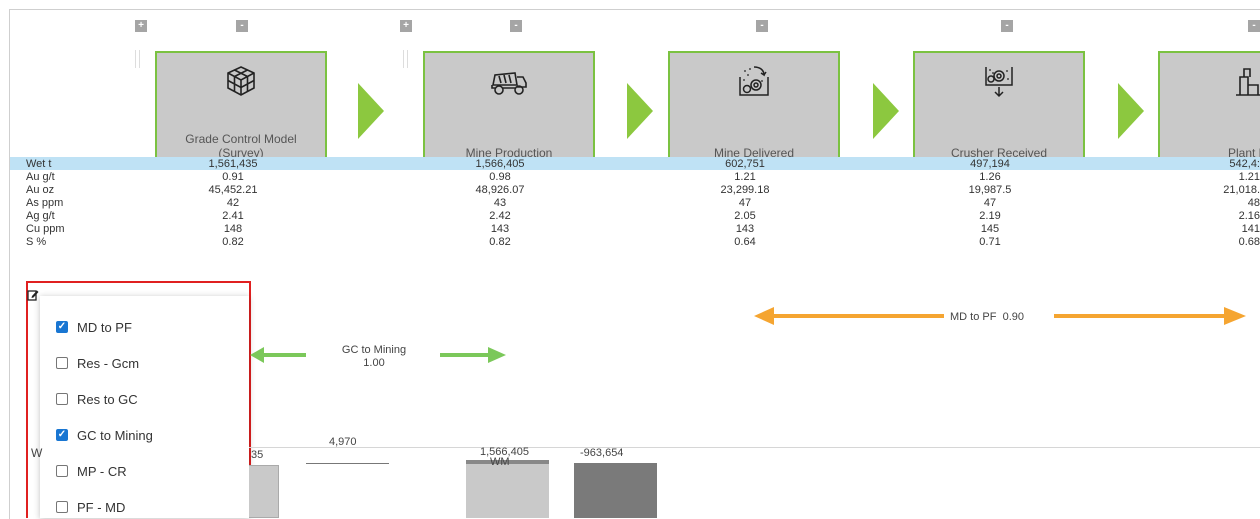 The height and width of the screenshot is (519, 1260). Describe the element at coordinates (90, 507) in the screenshot. I see `menu-item-pf-md: PF - MD` at that location.